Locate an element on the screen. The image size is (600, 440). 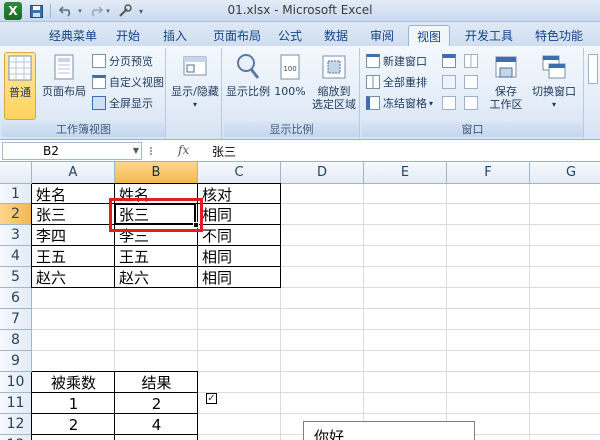
cell: 3 is located at coordinates (73, 437).